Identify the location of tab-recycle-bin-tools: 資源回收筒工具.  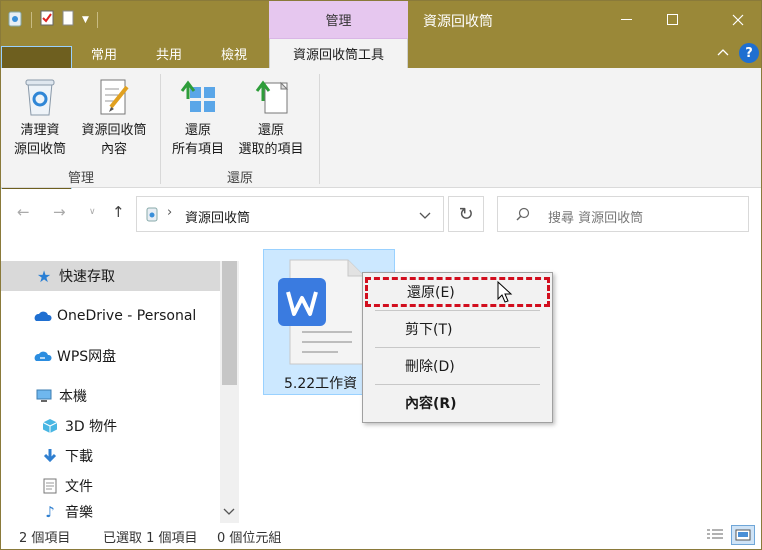
(338, 53).